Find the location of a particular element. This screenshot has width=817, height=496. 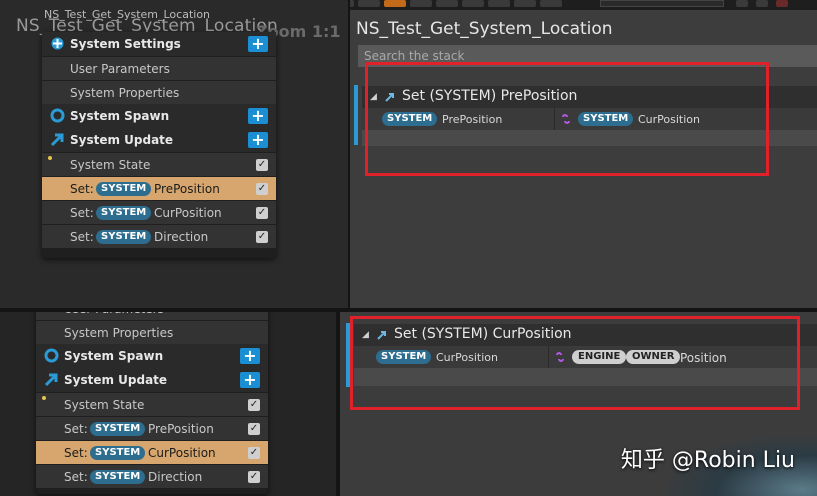

category-label: System Settings is located at coordinates (125, 44).